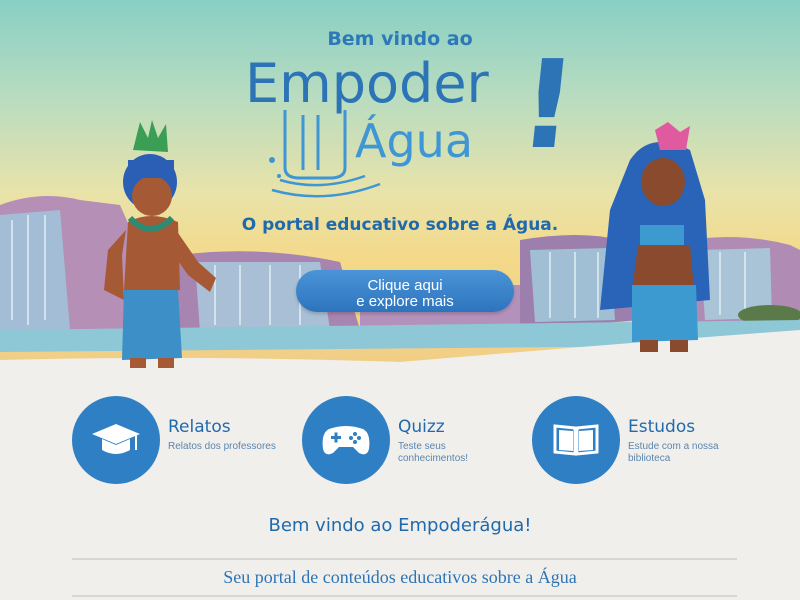 This screenshot has width=800, height=600. What do you see at coordinates (182, 440) in the screenshot?
I see `feature-relatos: Relatos Relatos dos professores` at bounding box center [182, 440].